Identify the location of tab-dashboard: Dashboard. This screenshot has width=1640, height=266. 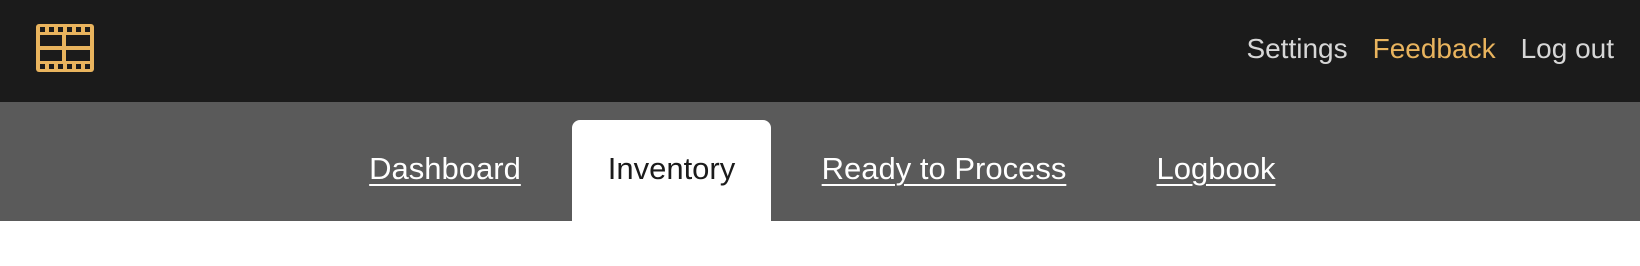
(445, 170).